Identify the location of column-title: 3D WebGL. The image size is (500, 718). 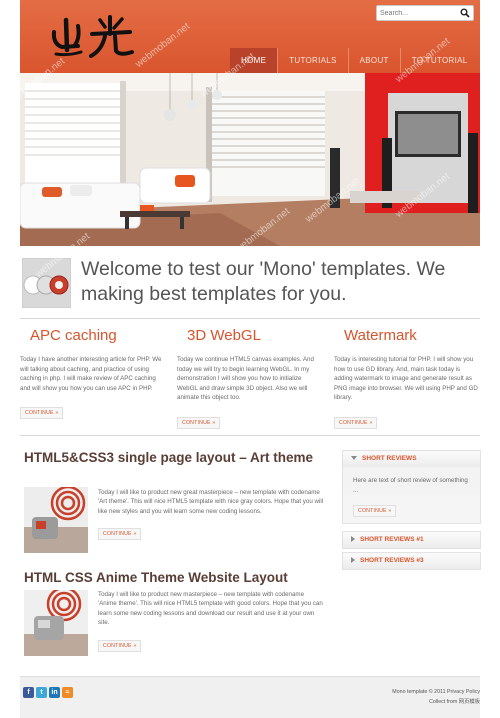
(224, 335).